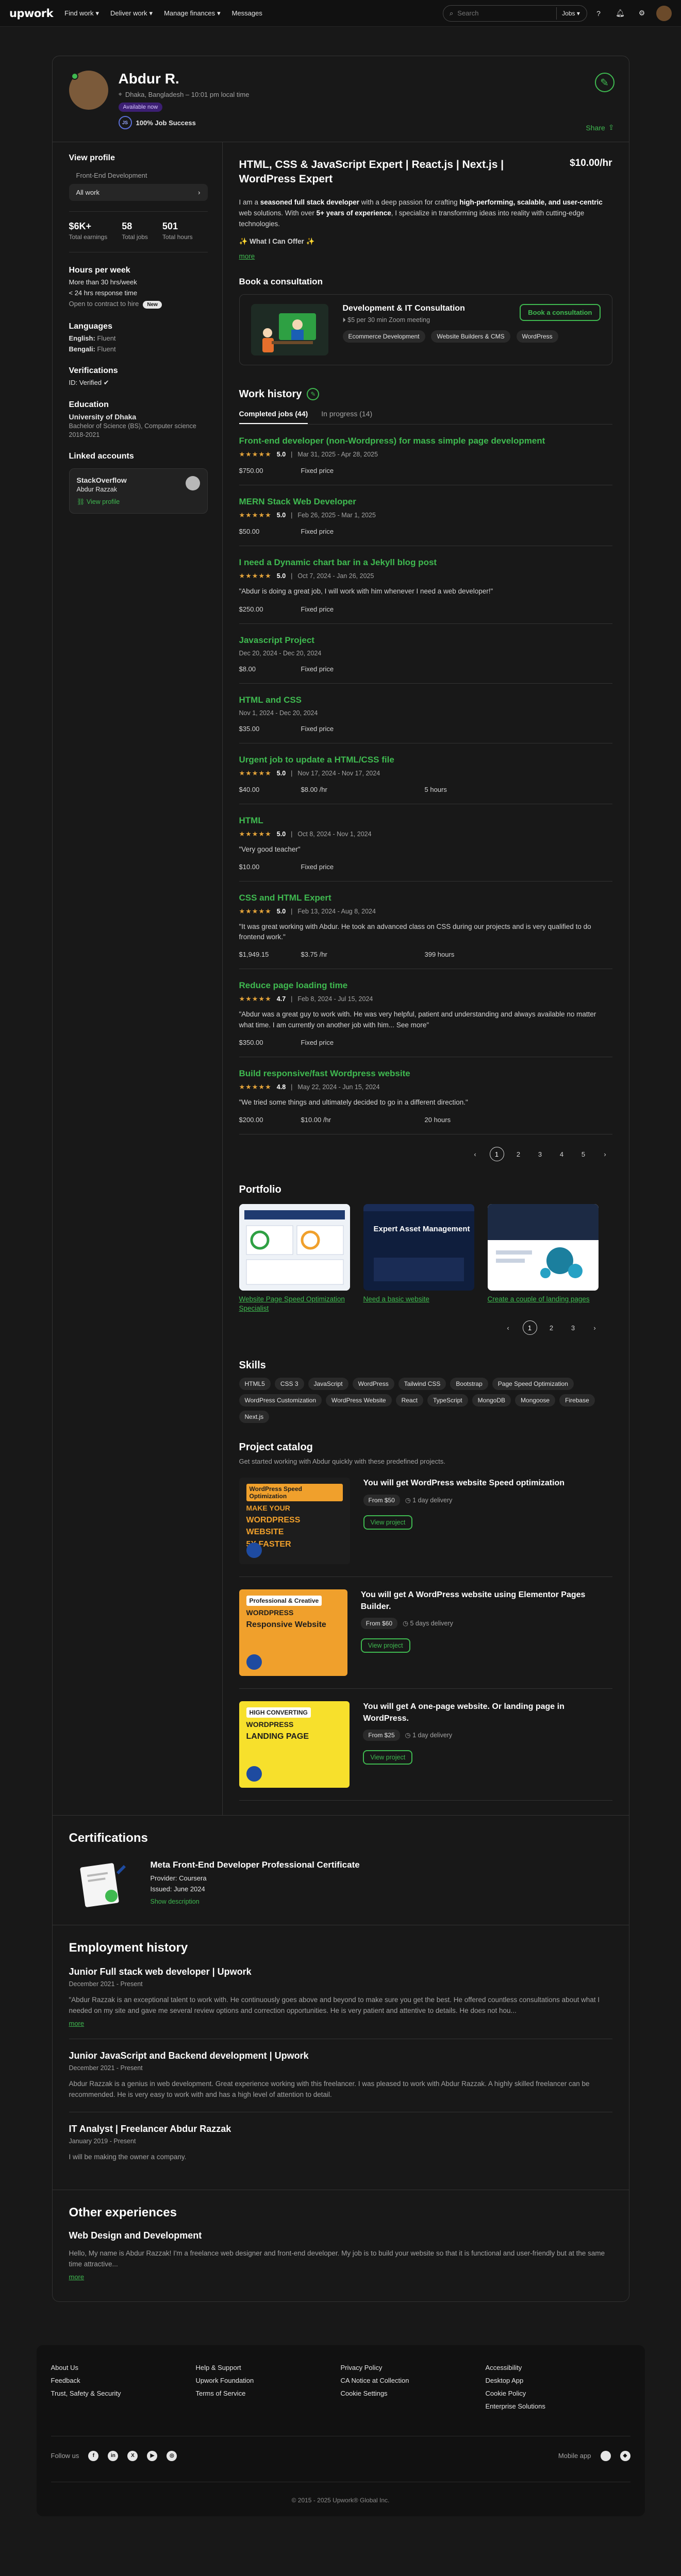 This screenshot has width=681, height=2576. What do you see at coordinates (577, 1400) in the screenshot?
I see `skill-tag: Firebase` at bounding box center [577, 1400].